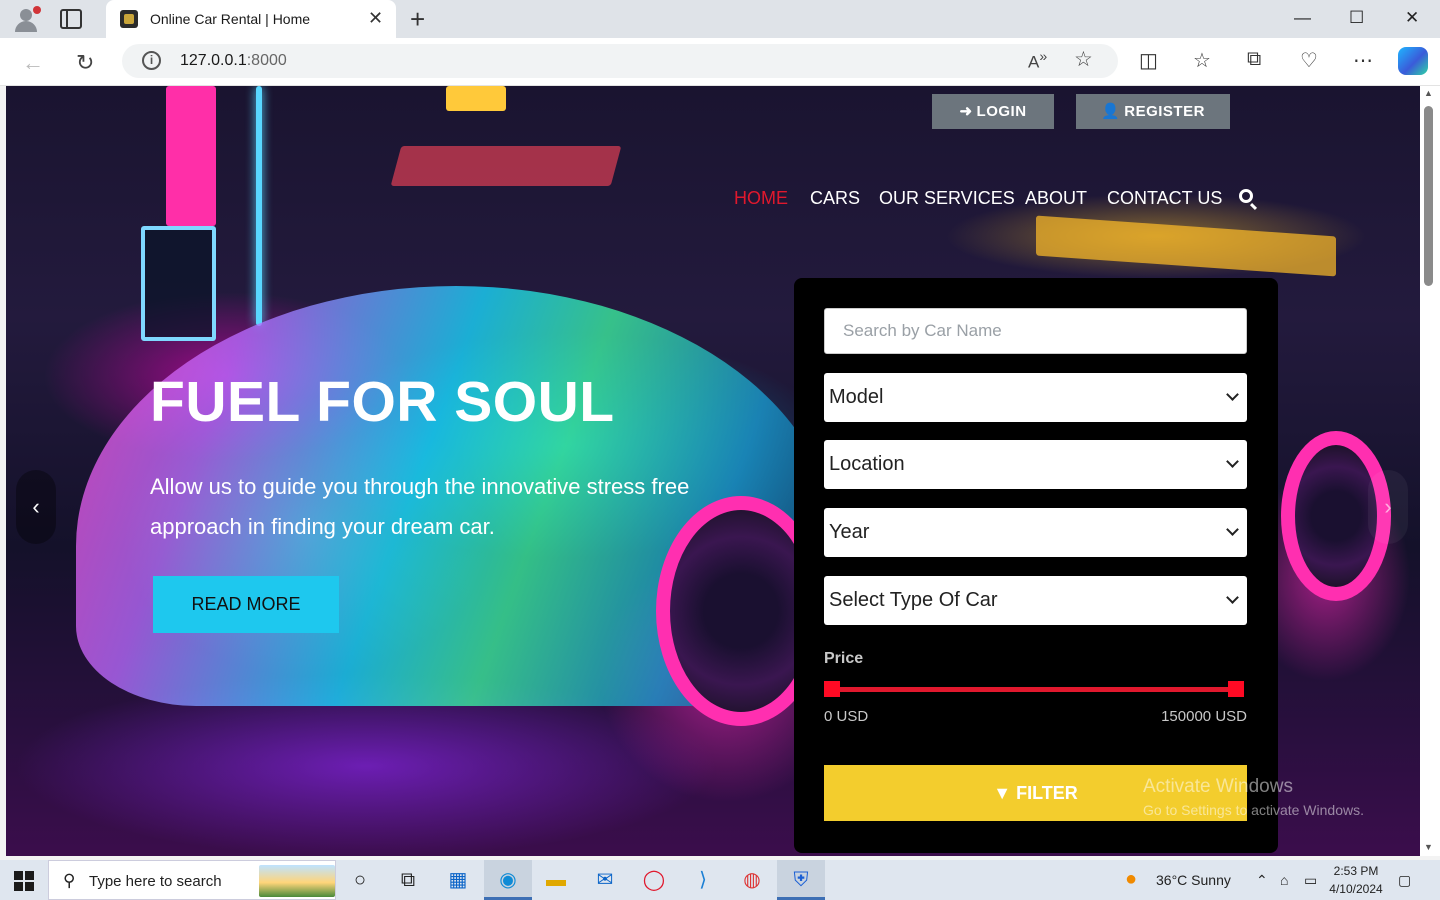 This screenshot has height=900, width=1440. What do you see at coordinates (1246, 196) in the screenshot?
I see `search-icon` at bounding box center [1246, 196].